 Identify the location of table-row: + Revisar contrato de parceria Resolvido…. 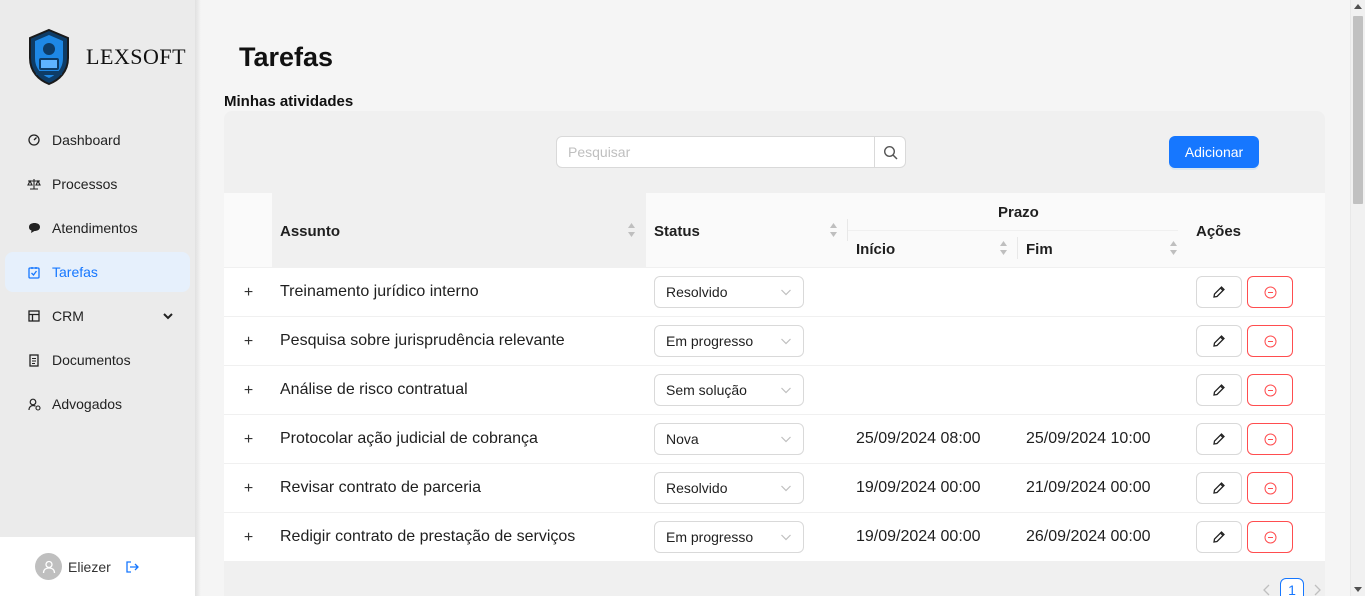
(774, 488).